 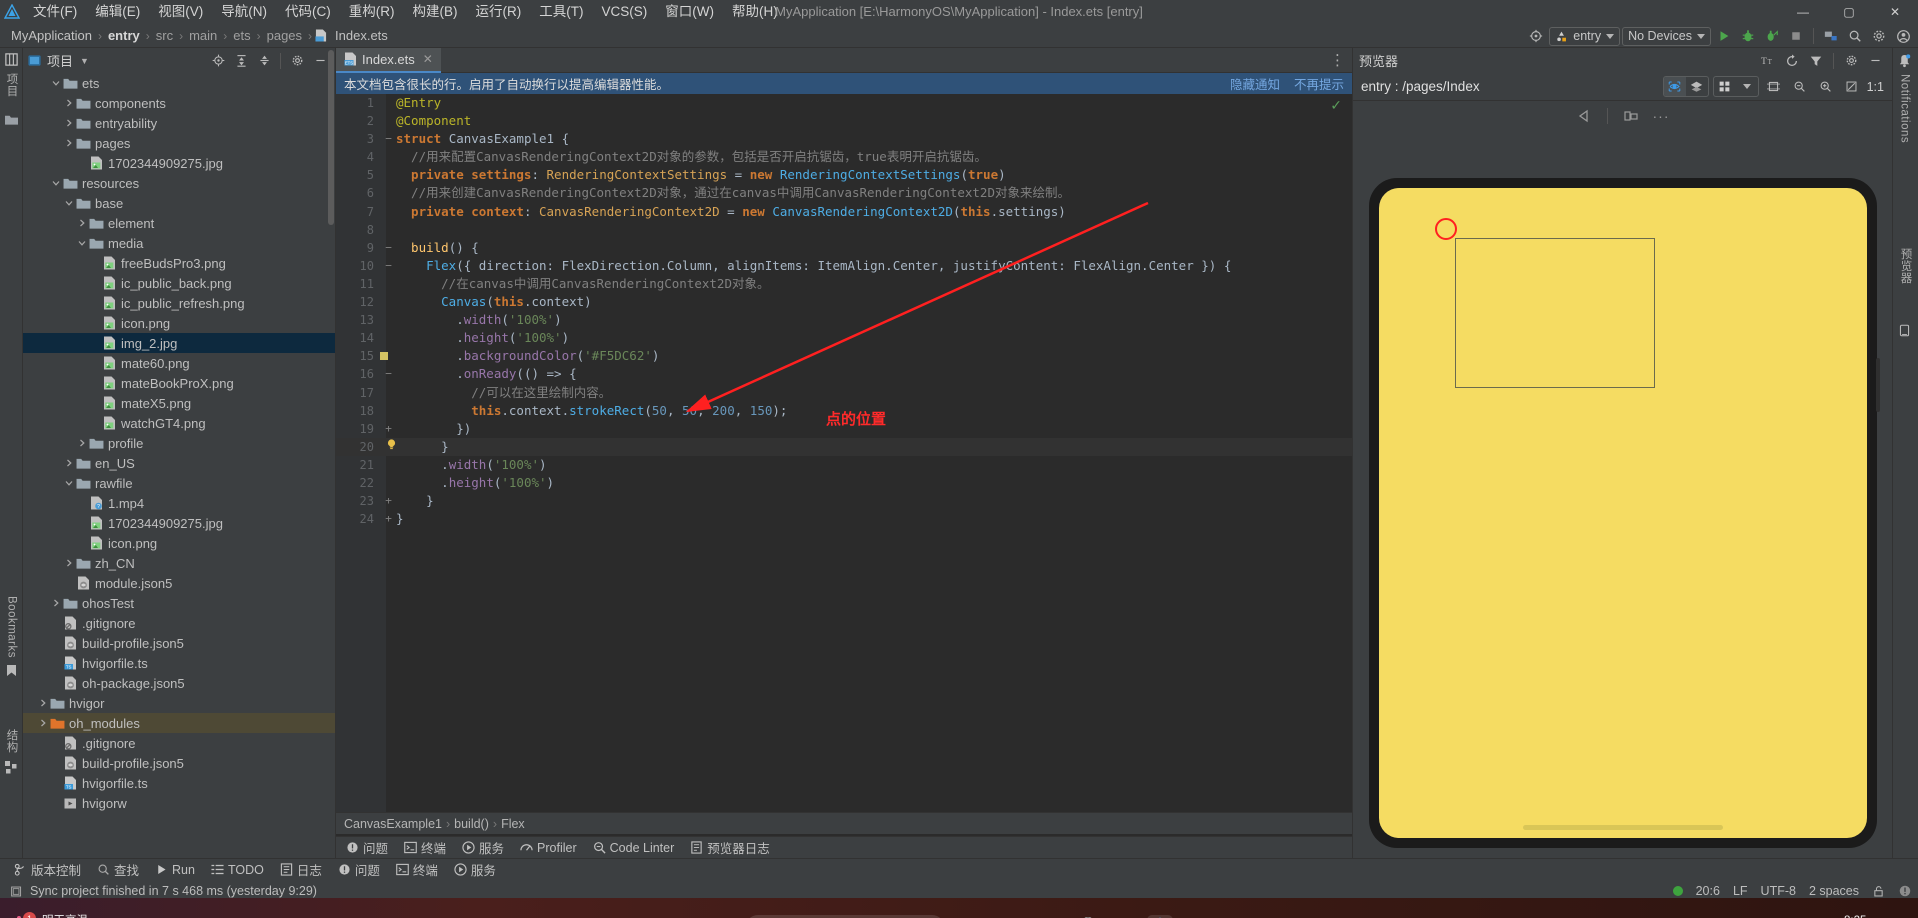 I want to click on frame-icon, so click(x=1774, y=87).